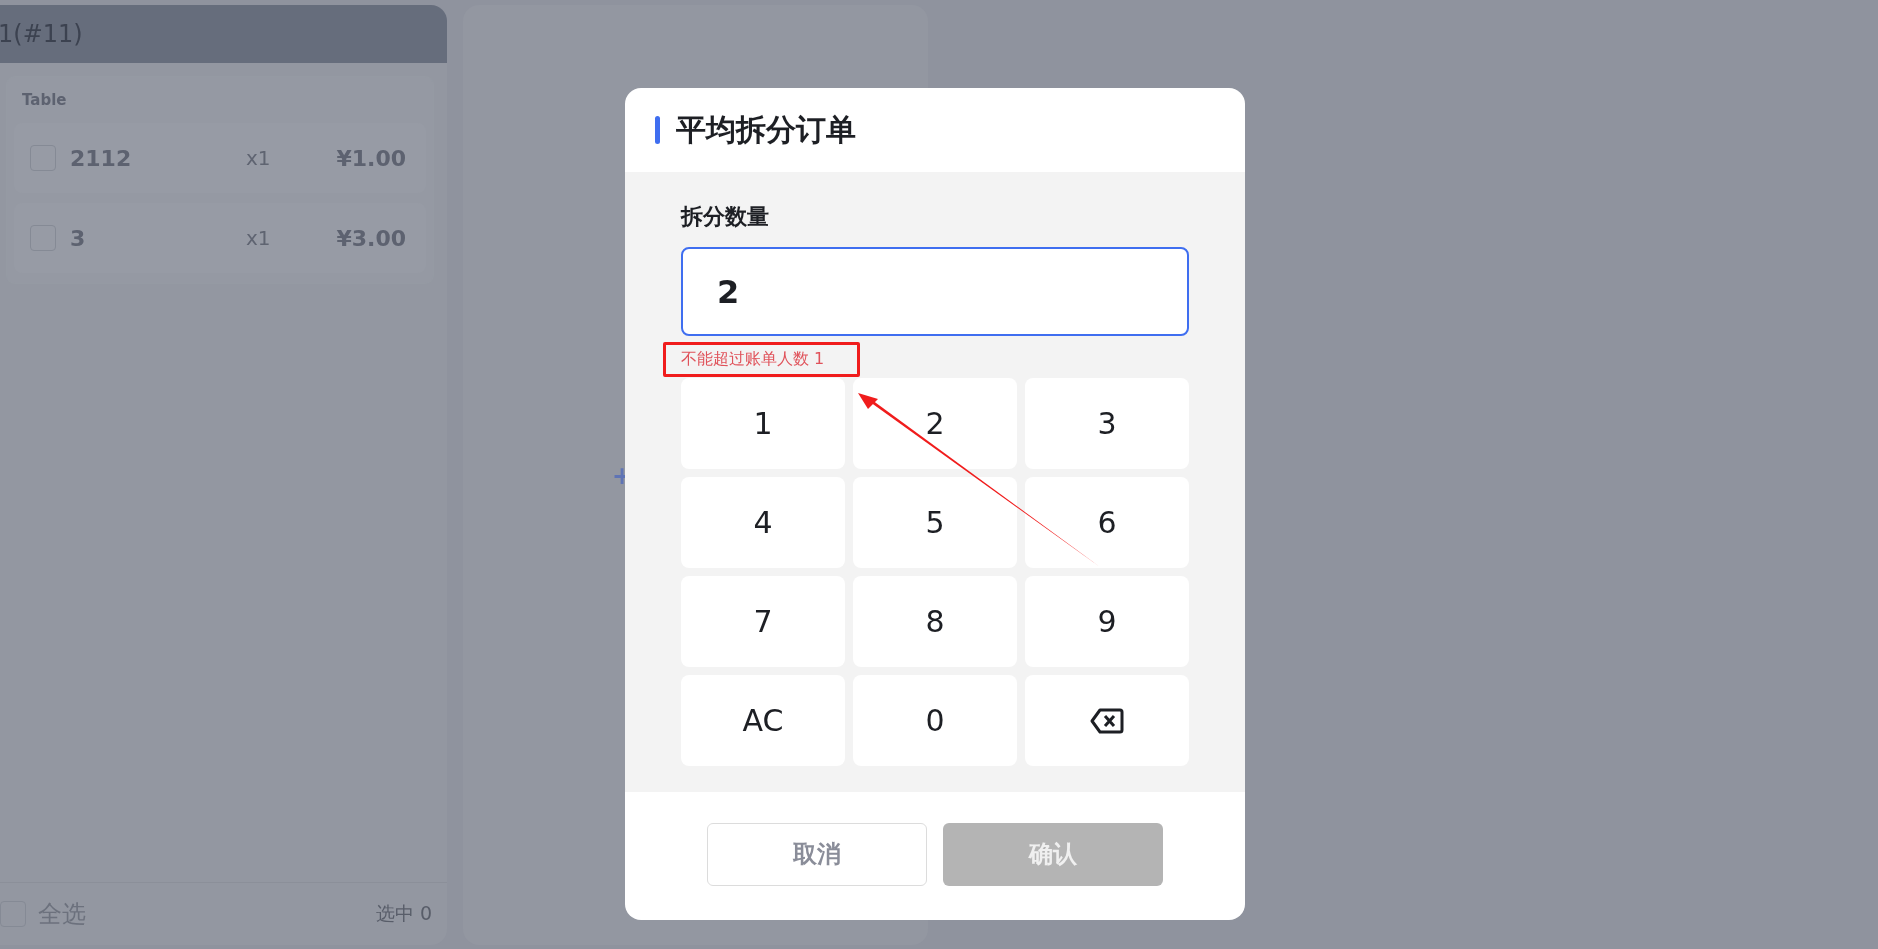 The height and width of the screenshot is (949, 1878). What do you see at coordinates (1107, 621) in the screenshot?
I see `keypad-key: 9` at bounding box center [1107, 621].